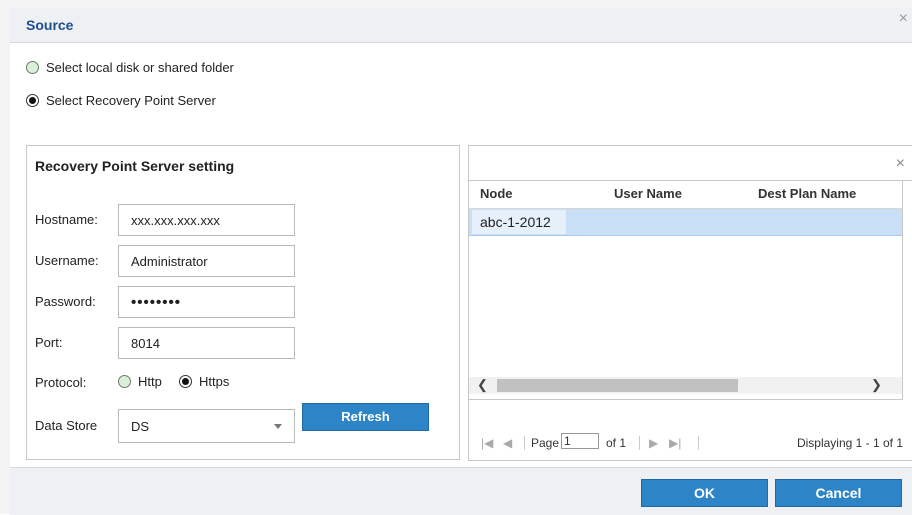 Image resolution: width=912 pixels, height=515 pixels. Describe the element at coordinates (140, 67) in the screenshot. I see `option-local-disk-label: Select local disk or shared folder` at that location.